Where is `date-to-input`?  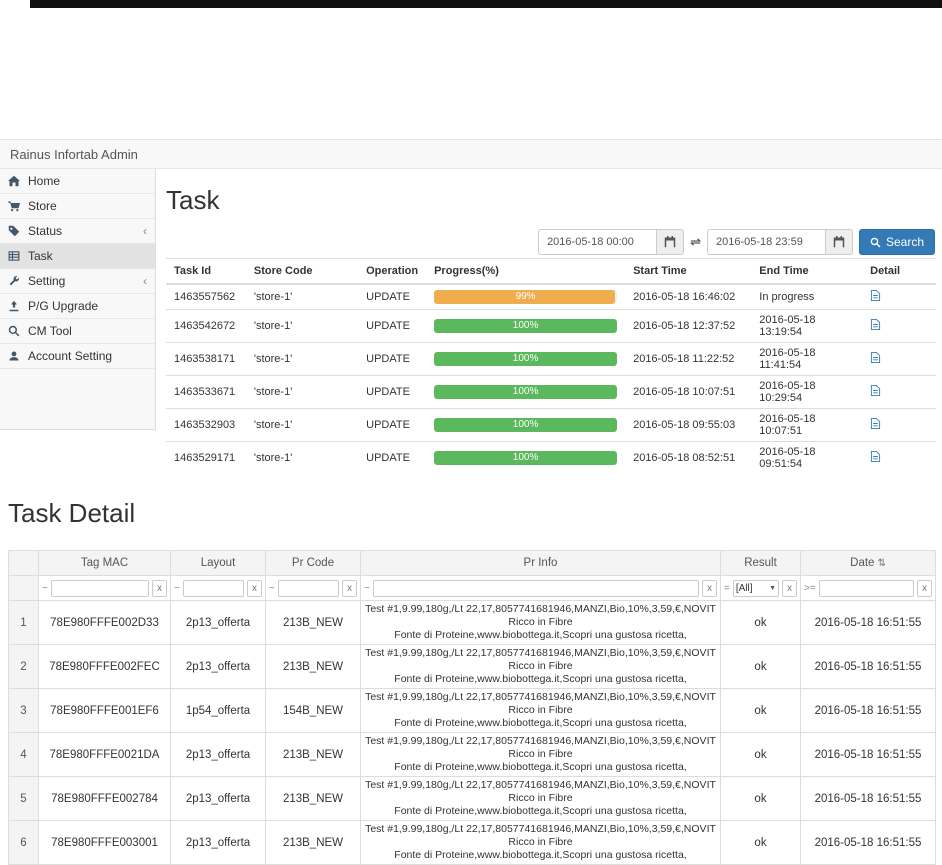
date-to-input is located at coordinates (765, 242).